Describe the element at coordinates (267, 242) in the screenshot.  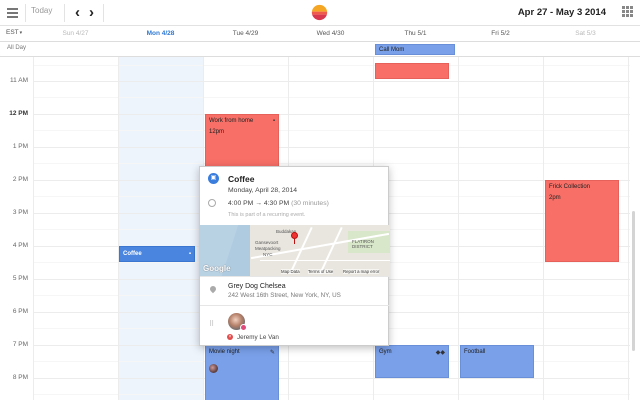
I see `map-label: Gansevoort` at that location.